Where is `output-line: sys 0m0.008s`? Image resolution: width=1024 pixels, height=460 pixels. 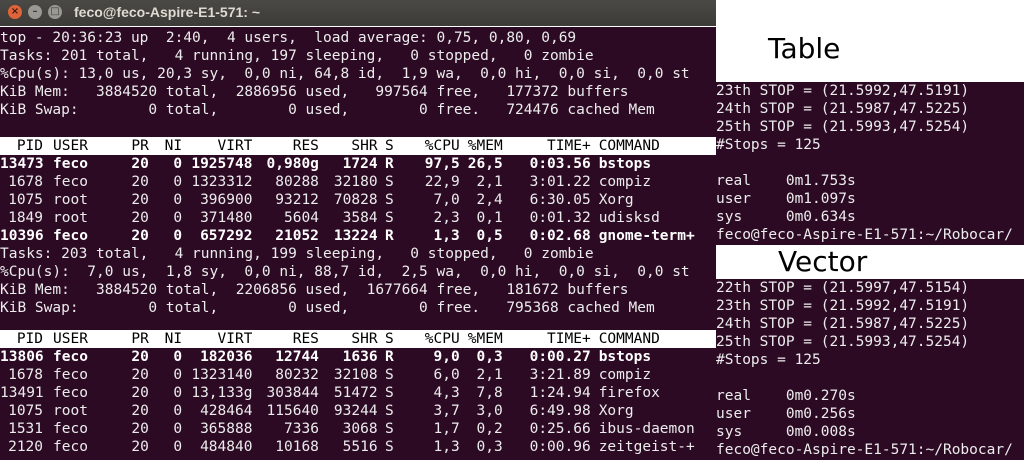 output-line: sys 0m0.008s is located at coordinates (786, 432).